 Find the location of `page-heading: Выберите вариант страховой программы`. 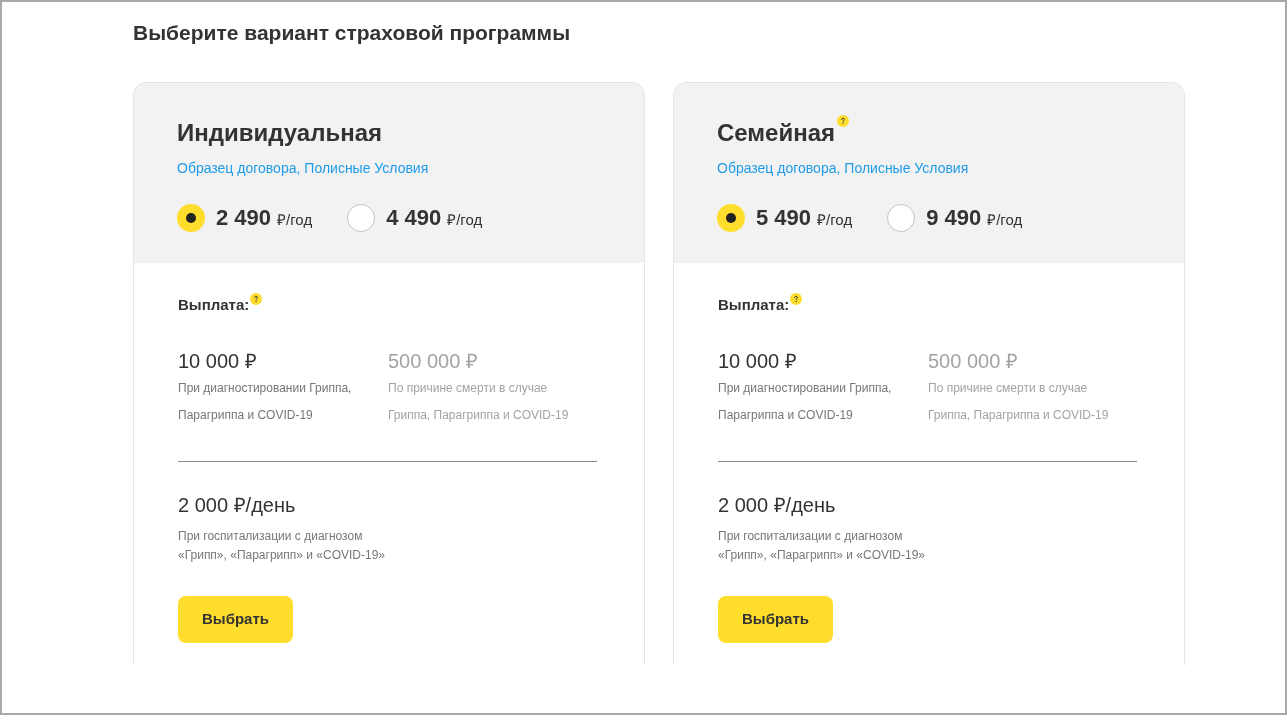

page-heading: Выберите вариант страховой программы is located at coordinates (352, 33).